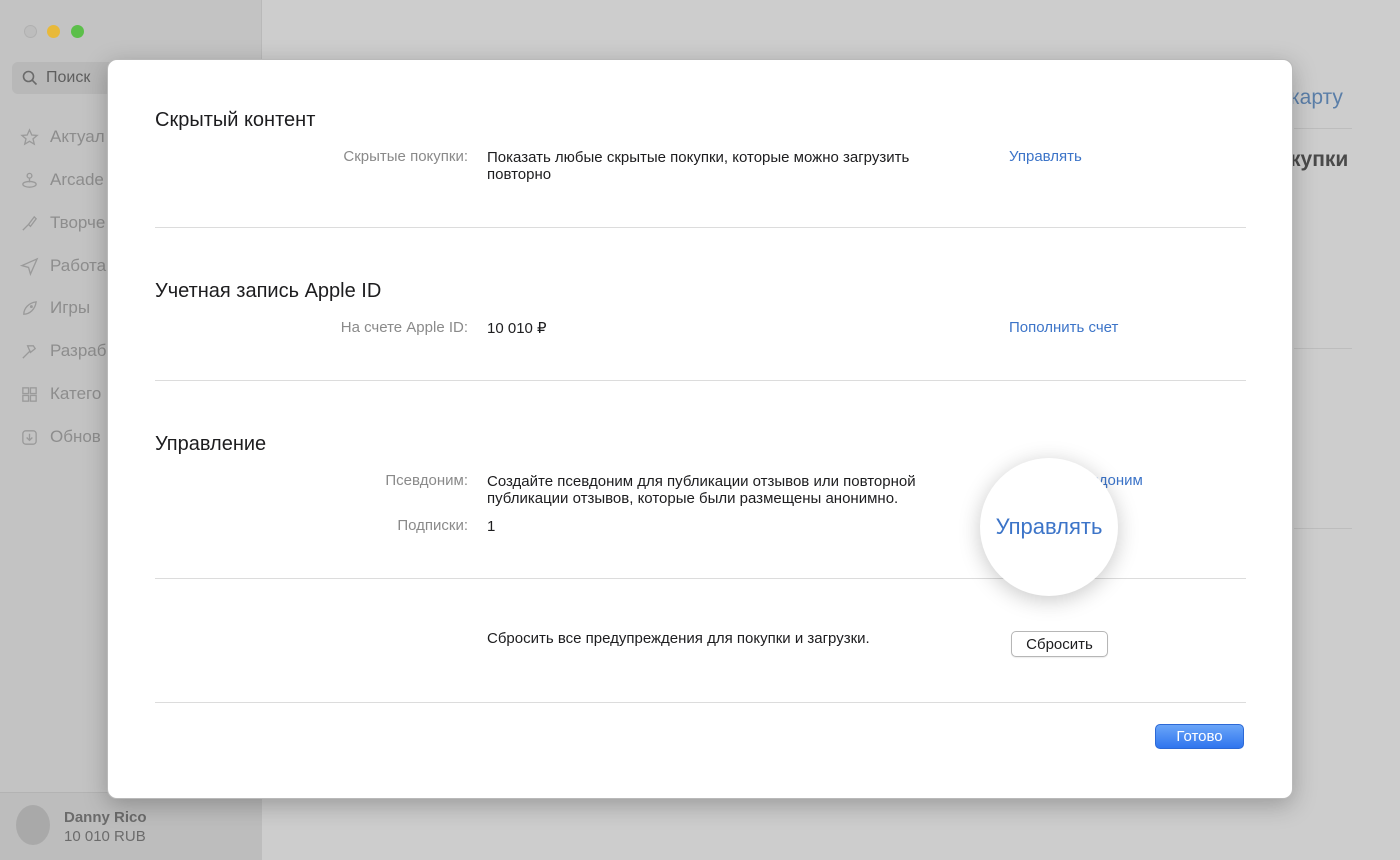 The height and width of the screenshot is (860, 1400). I want to click on download-icon, so click(29, 437).